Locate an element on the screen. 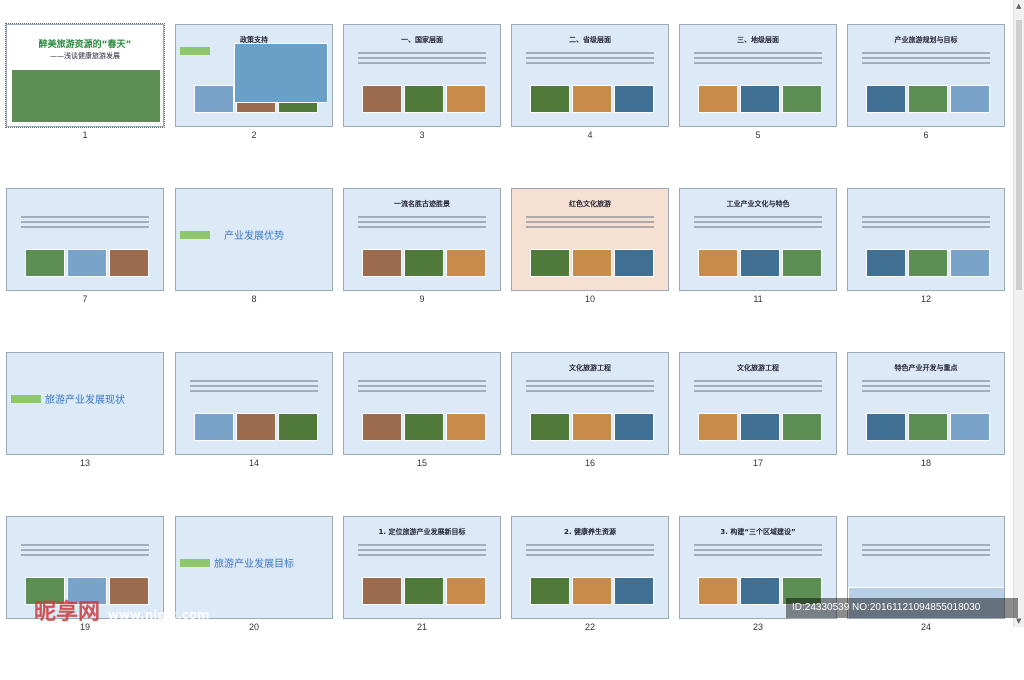 This screenshot has width=1024, height=680. slide-thumbnail: 红色文化旅游 is located at coordinates (590, 239).